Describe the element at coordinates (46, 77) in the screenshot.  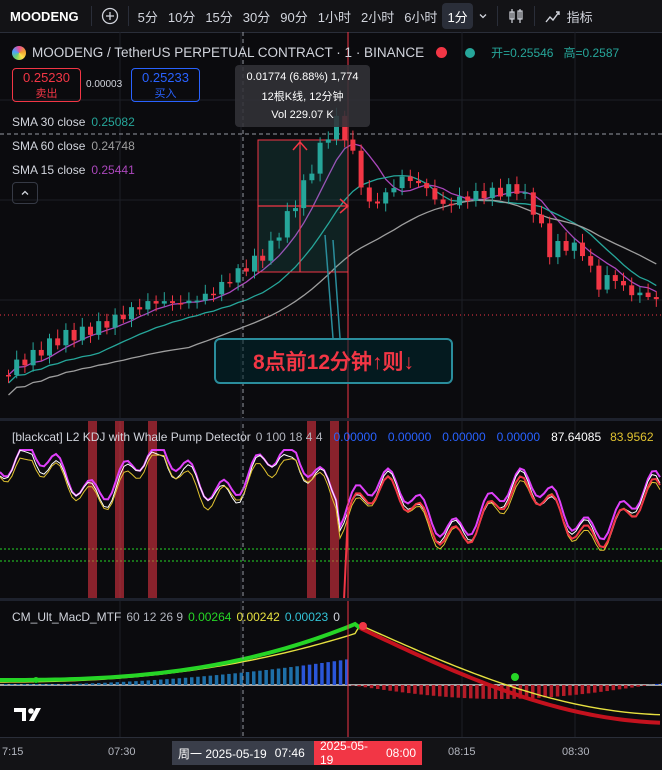
I see `sell-price: 0.25230` at that location.